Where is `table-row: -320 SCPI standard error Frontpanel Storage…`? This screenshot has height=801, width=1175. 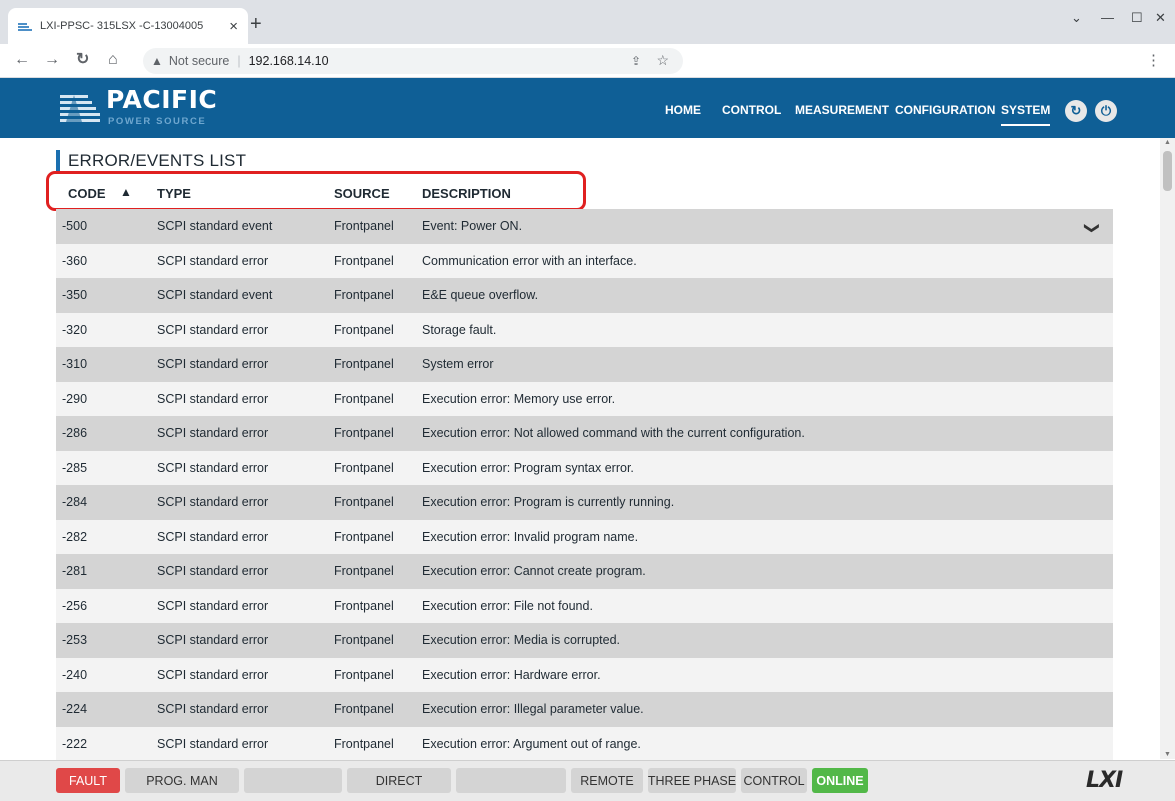 table-row: -320 SCPI standard error Frontpanel Storage… is located at coordinates (584, 329).